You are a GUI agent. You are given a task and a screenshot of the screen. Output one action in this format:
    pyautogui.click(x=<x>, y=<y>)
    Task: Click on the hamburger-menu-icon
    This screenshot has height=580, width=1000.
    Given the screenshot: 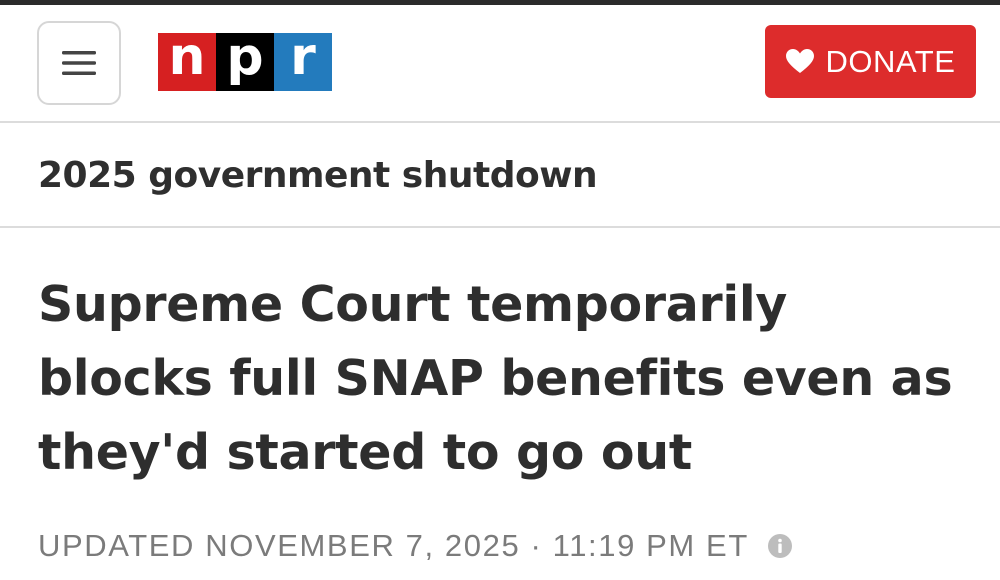 What is the action you would take?
    pyautogui.click(x=79, y=63)
    